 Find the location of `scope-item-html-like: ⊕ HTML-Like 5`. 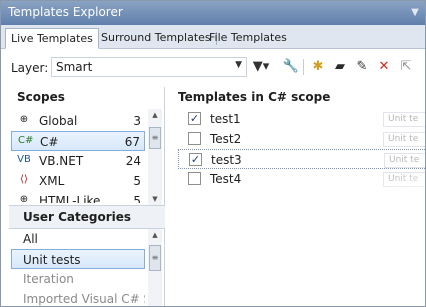

scope-item-html-like: ⊕ HTML-Like 5 is located at coordinates (78, 197).